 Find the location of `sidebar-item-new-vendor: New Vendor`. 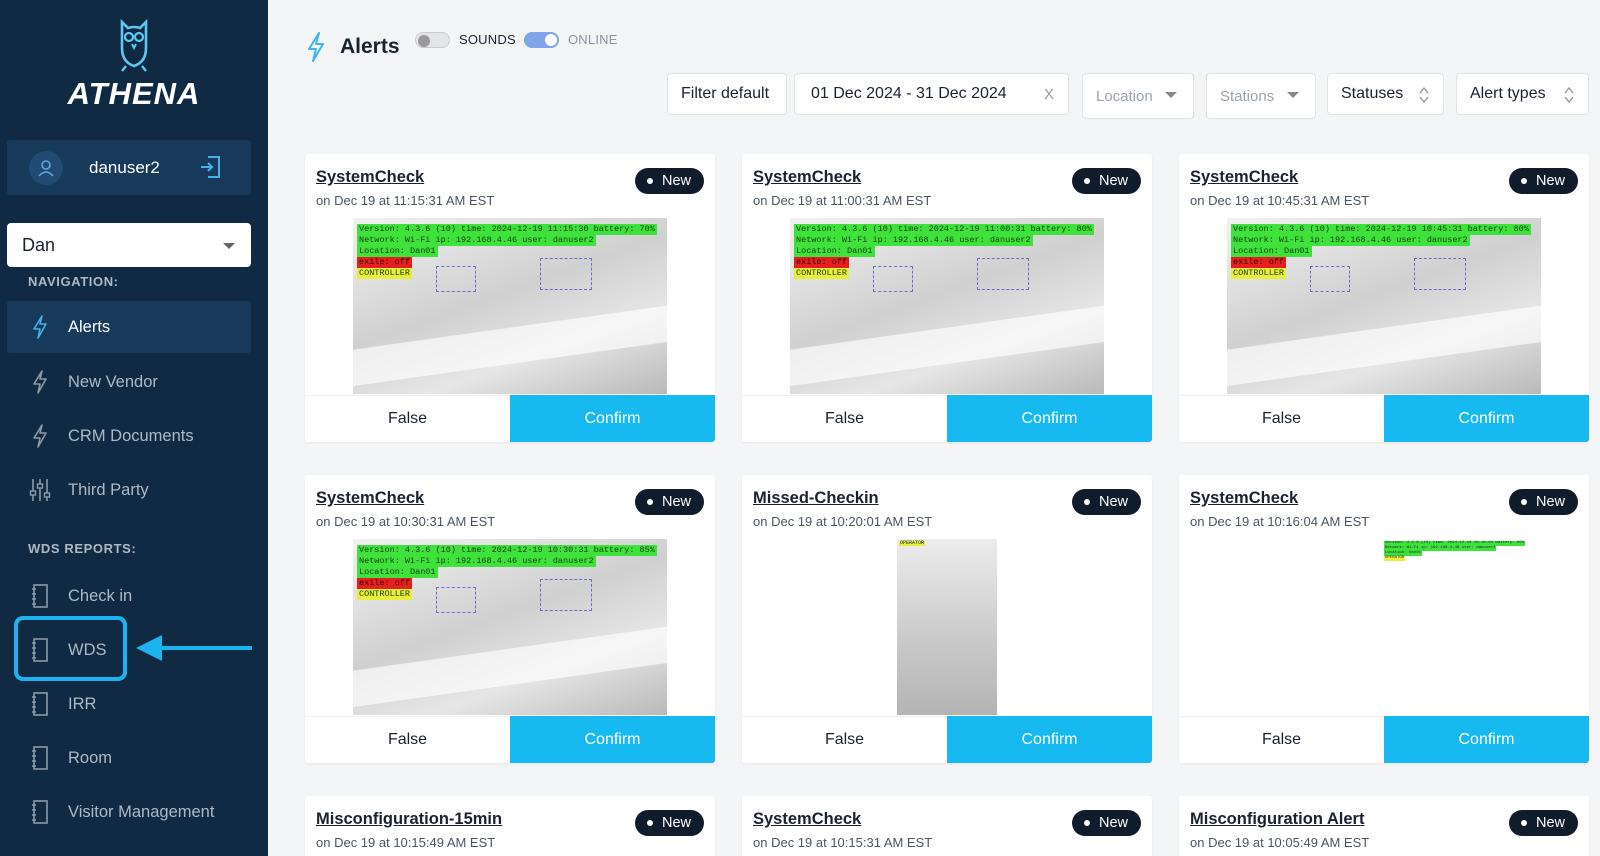

sidebar-item-new-vendor: New Vendor is located at coordinates (129, 382).